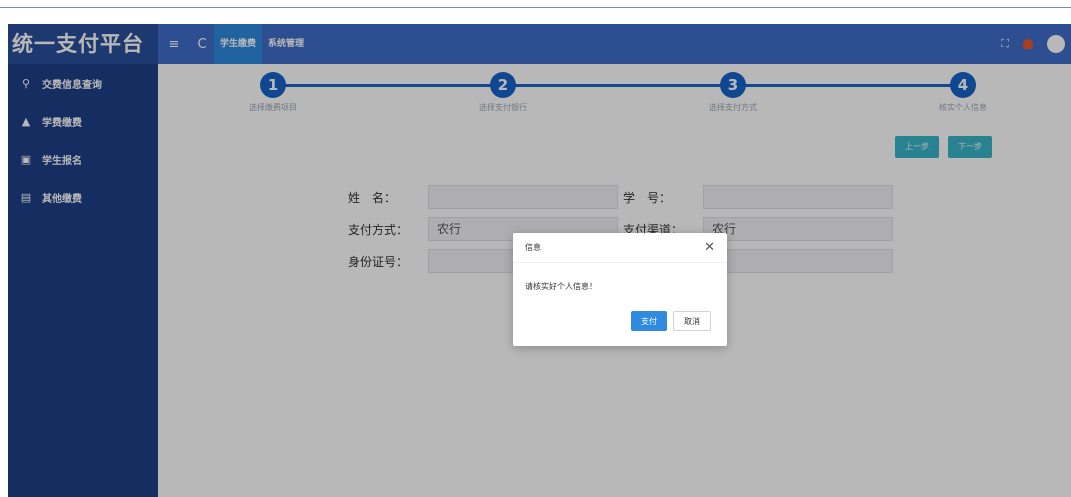 The height and width of the screenshot is (497, 1071). Describe the element at coordinates (561, 286) in the screenshot. I see `dialog-message: 请核实好个人信息！` at that location.